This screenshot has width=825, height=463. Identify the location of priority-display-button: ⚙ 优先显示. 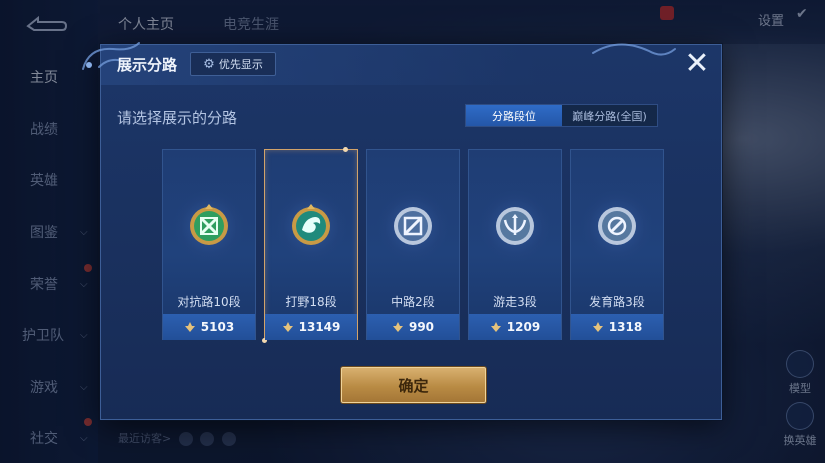
(233, 64).